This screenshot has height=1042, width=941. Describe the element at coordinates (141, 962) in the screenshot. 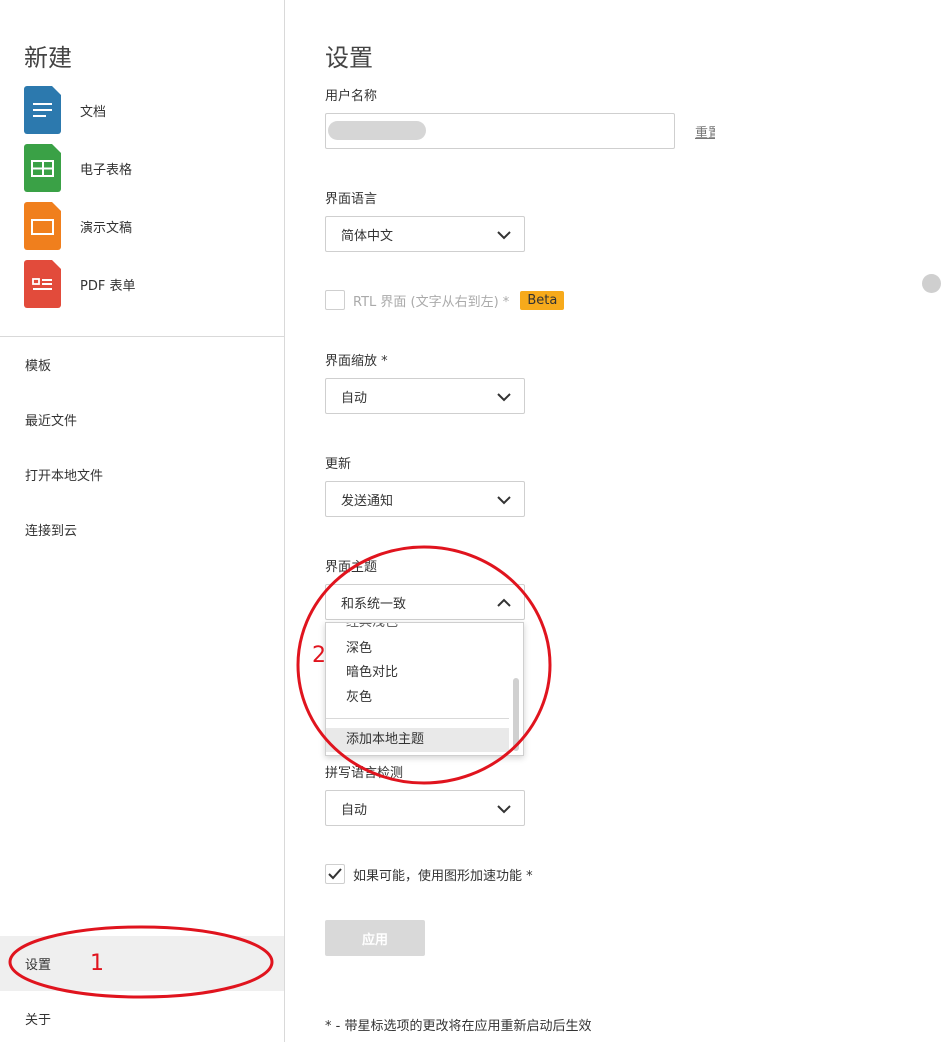

I see `annotation-ellipse-settings` at that location.